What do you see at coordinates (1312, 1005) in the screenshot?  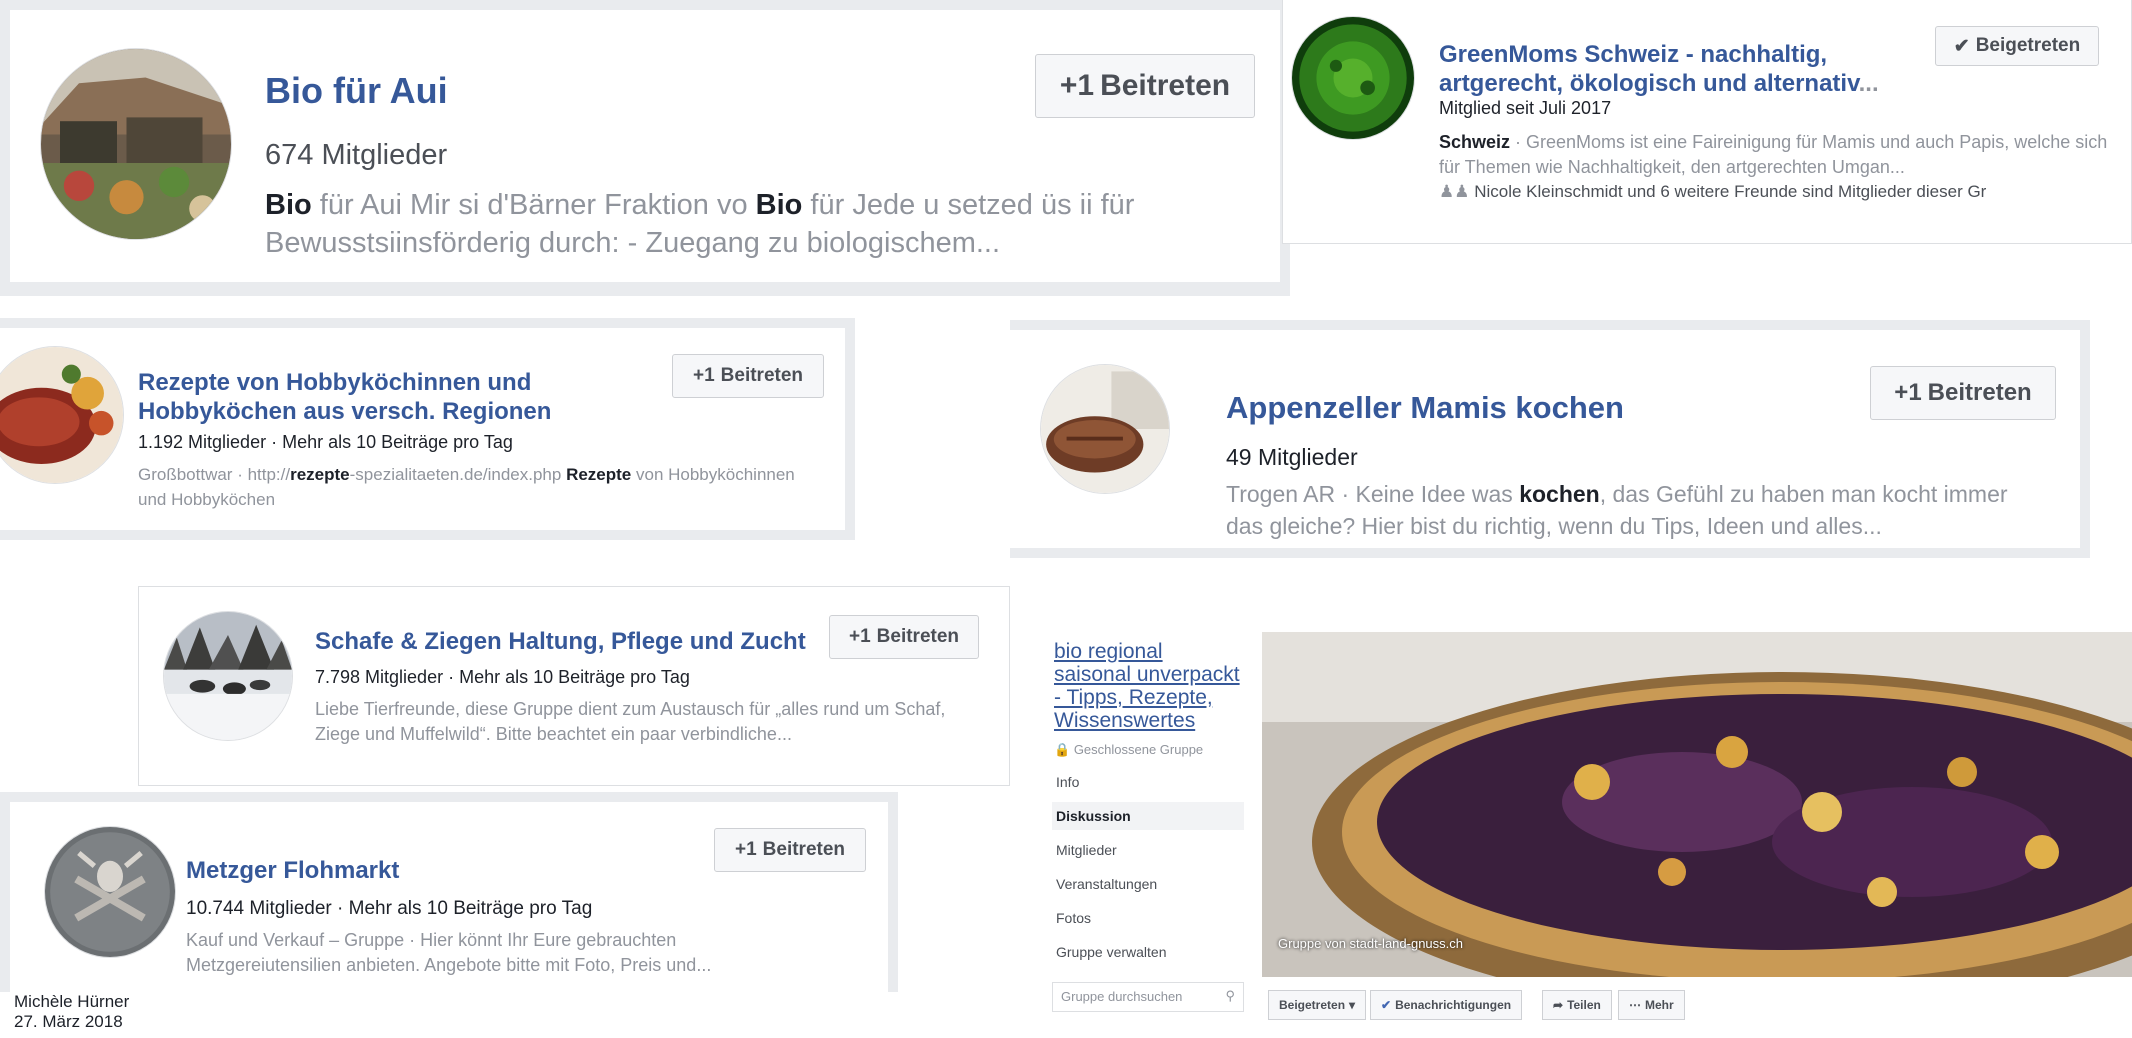 I see `joined-label: Beigetreten` at bounding box center [1312, 1005].